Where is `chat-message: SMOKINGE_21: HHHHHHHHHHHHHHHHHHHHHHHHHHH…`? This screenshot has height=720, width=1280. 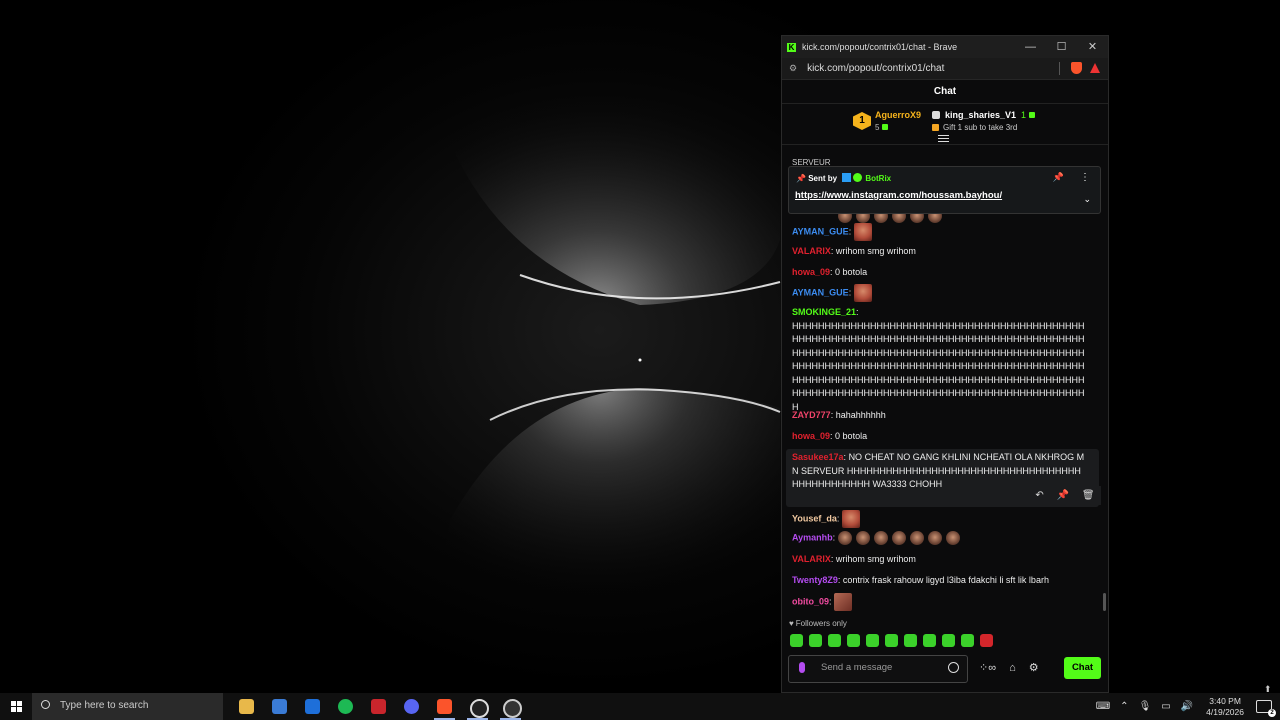
chat-message: SMOKINGE_21: HHHHHHHHHHHHHHHHHHHHHHHHHHH… is located at coordinates (942, 360).